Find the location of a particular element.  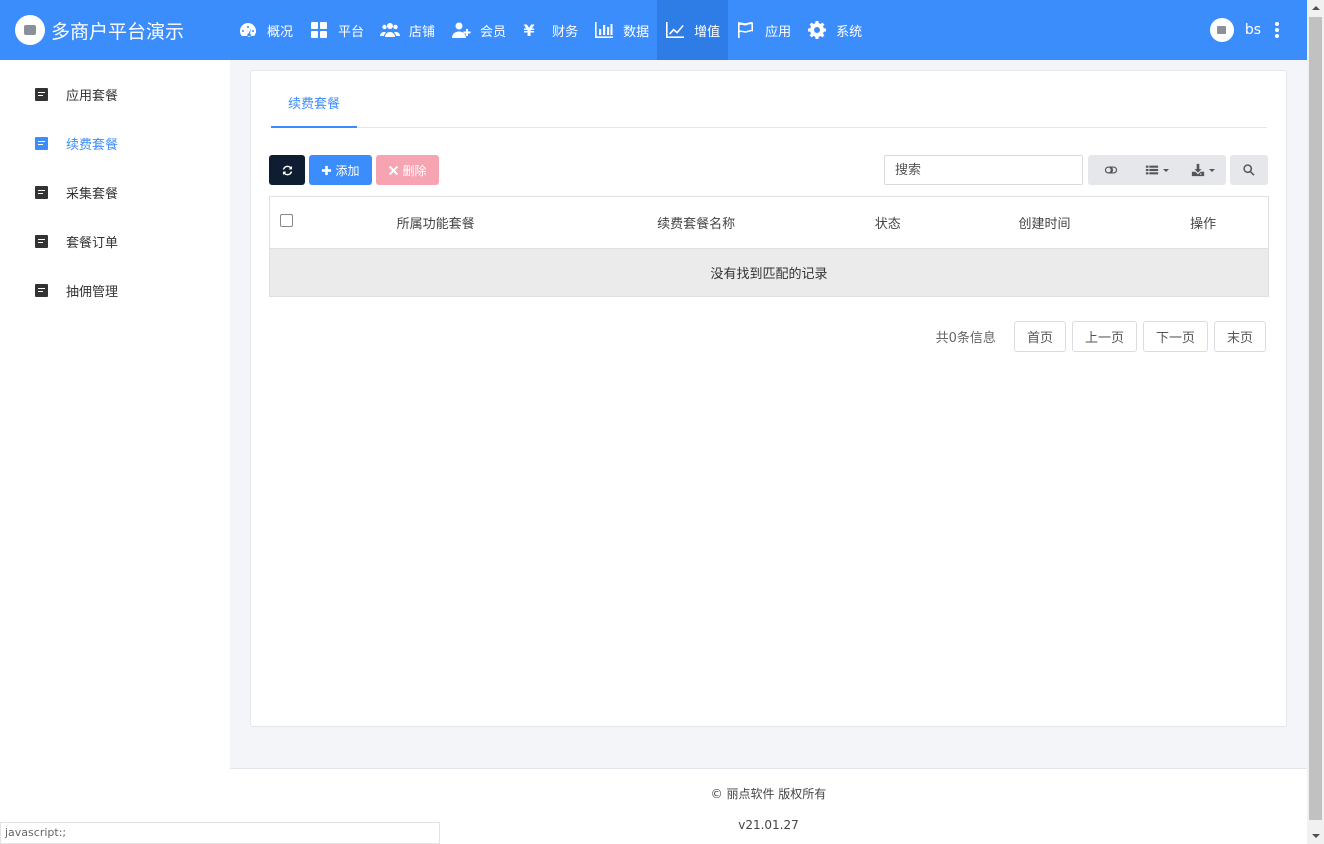

columns-button is located at coordinates (1157, 170).